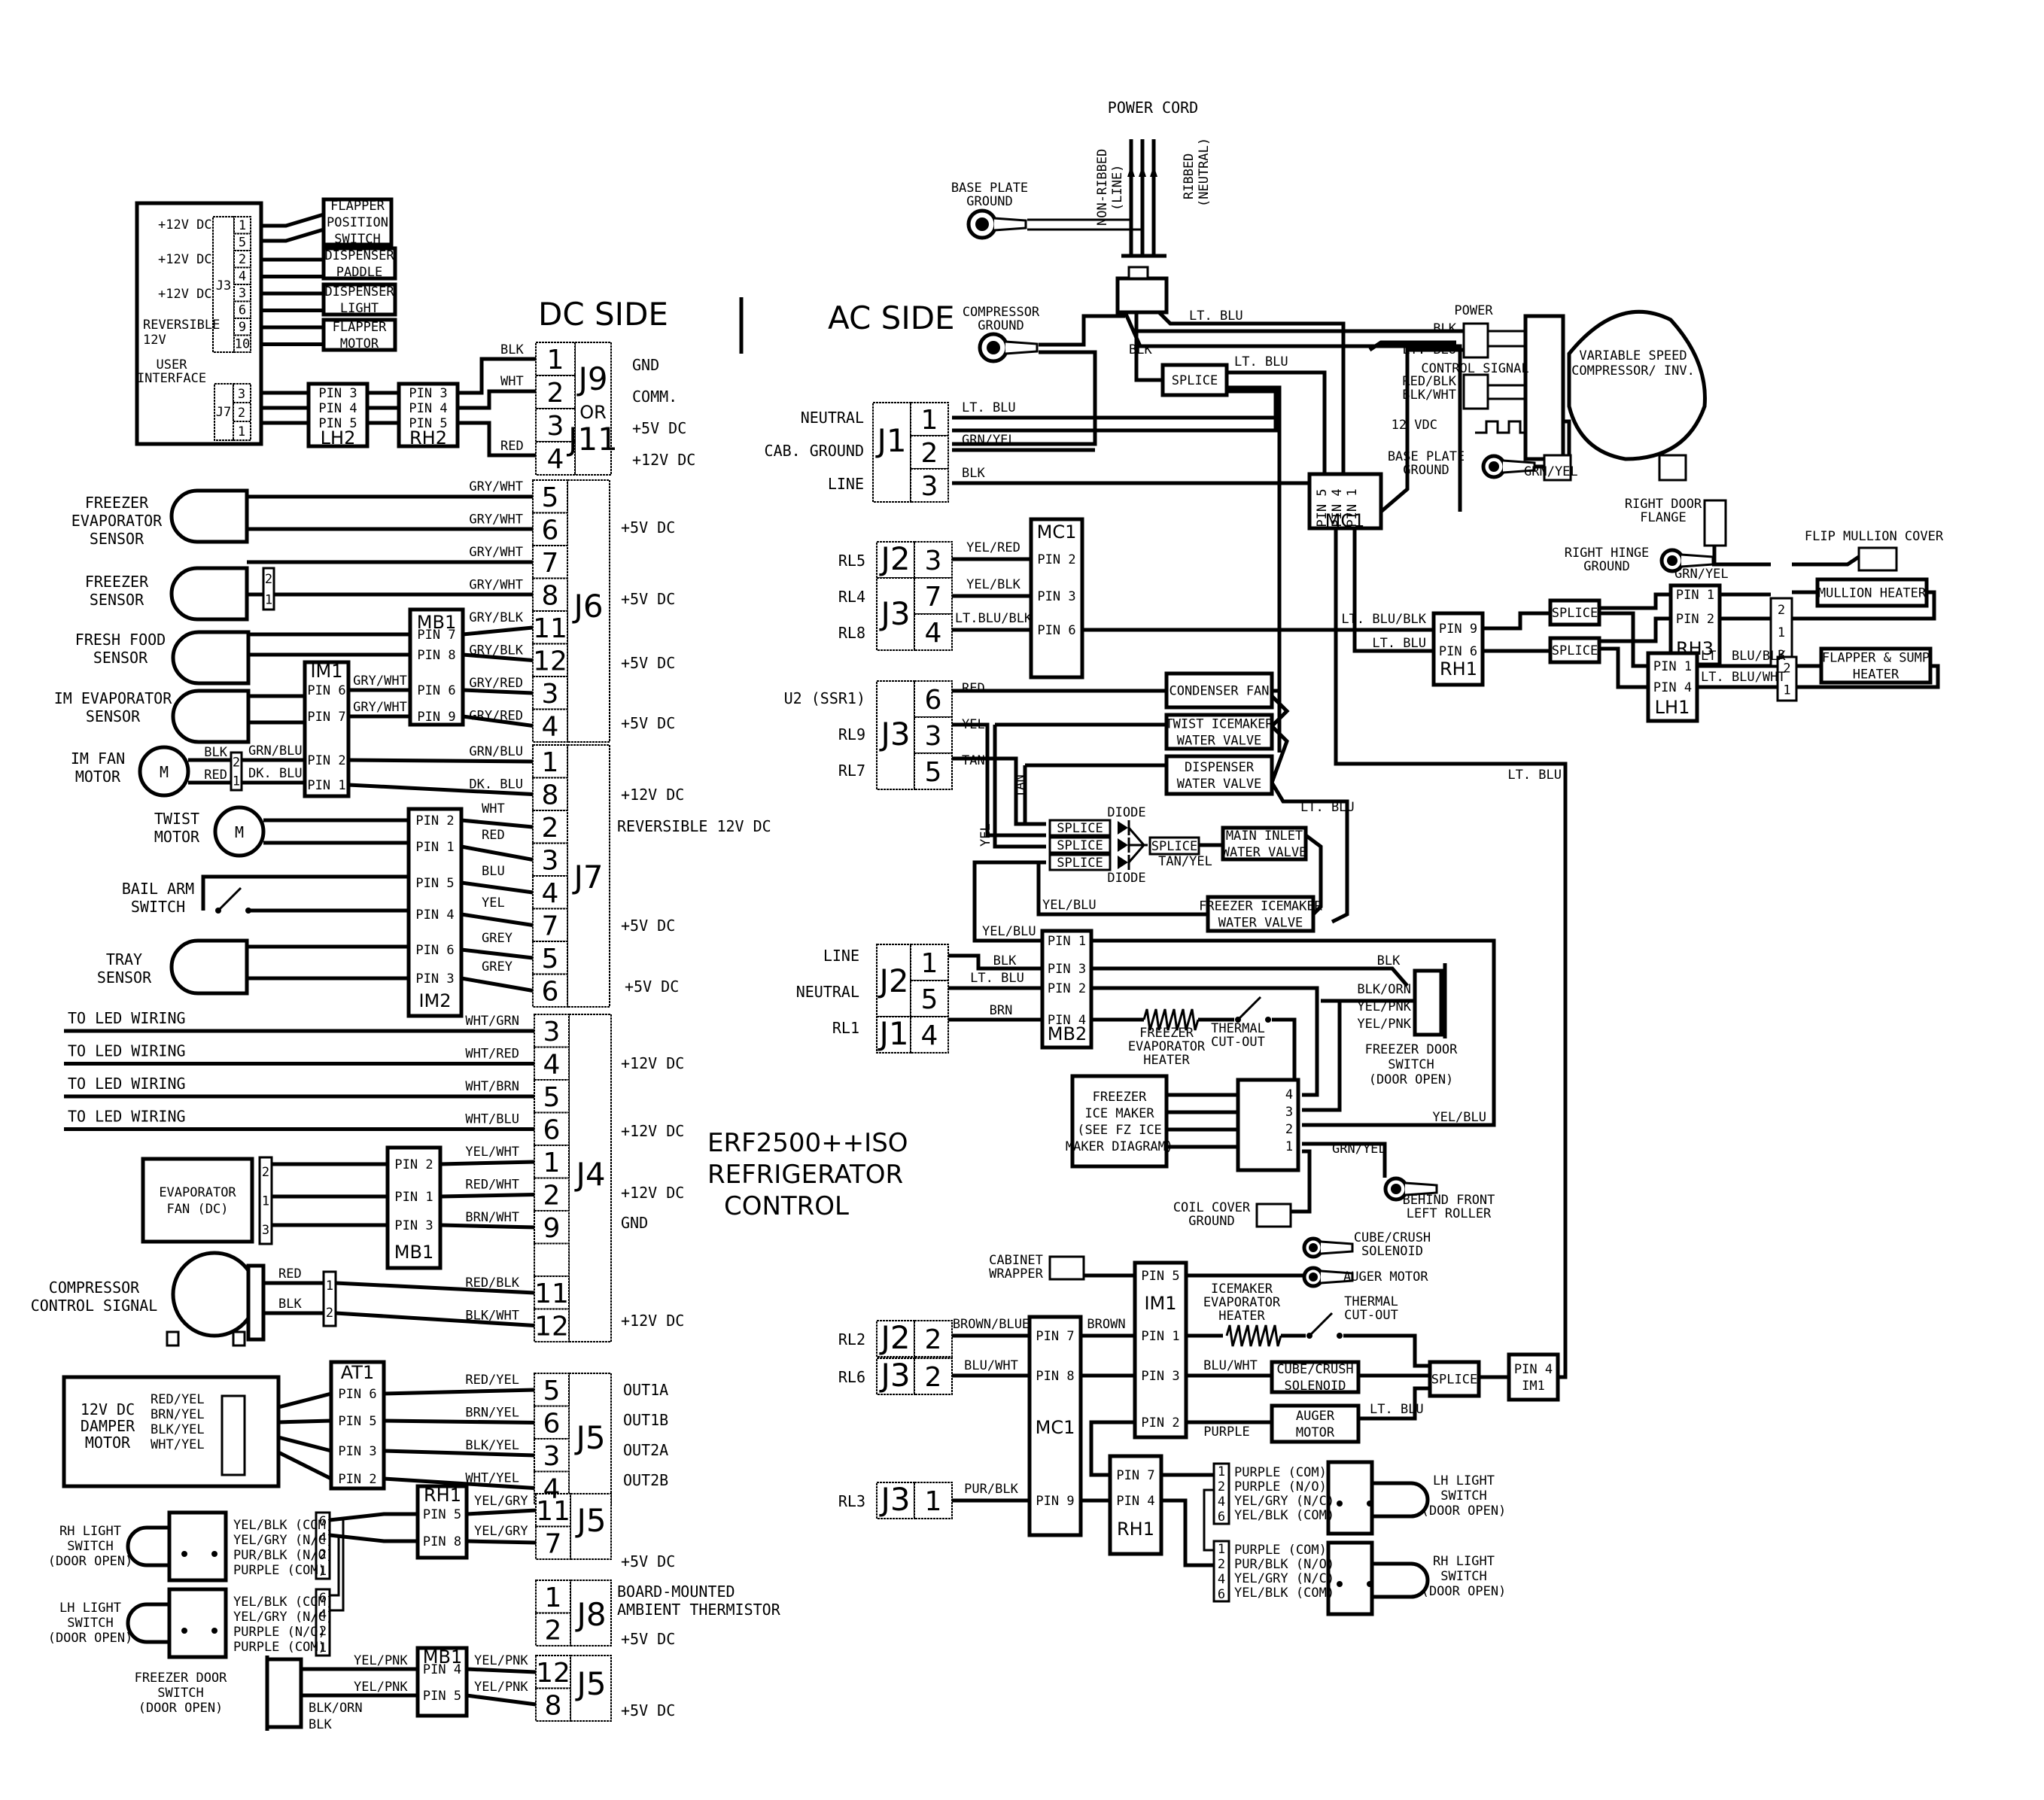 The image size is (2044, 1800). What do you see at coordinates (493, 835) in the screenshot?
I see `wire-label: RED` at bounding box center [493, 835].